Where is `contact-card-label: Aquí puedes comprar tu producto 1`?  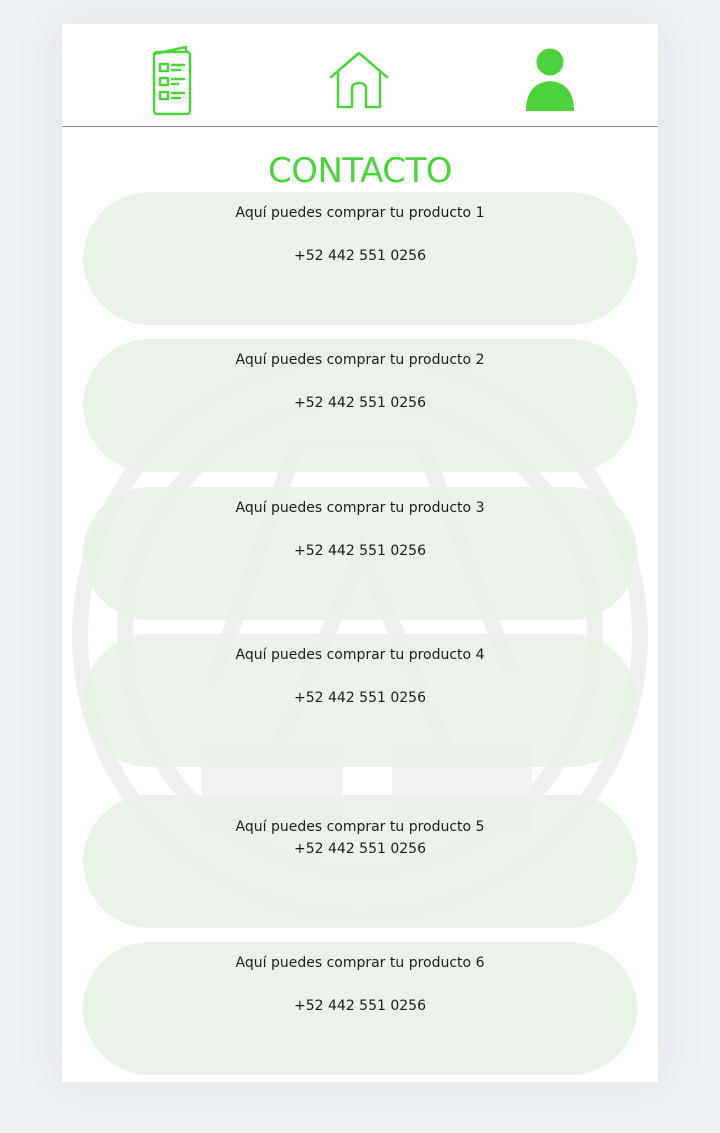
contact-card-label: Aquí puedes comprar tu producto 1 is located at coordinates (360, 213).